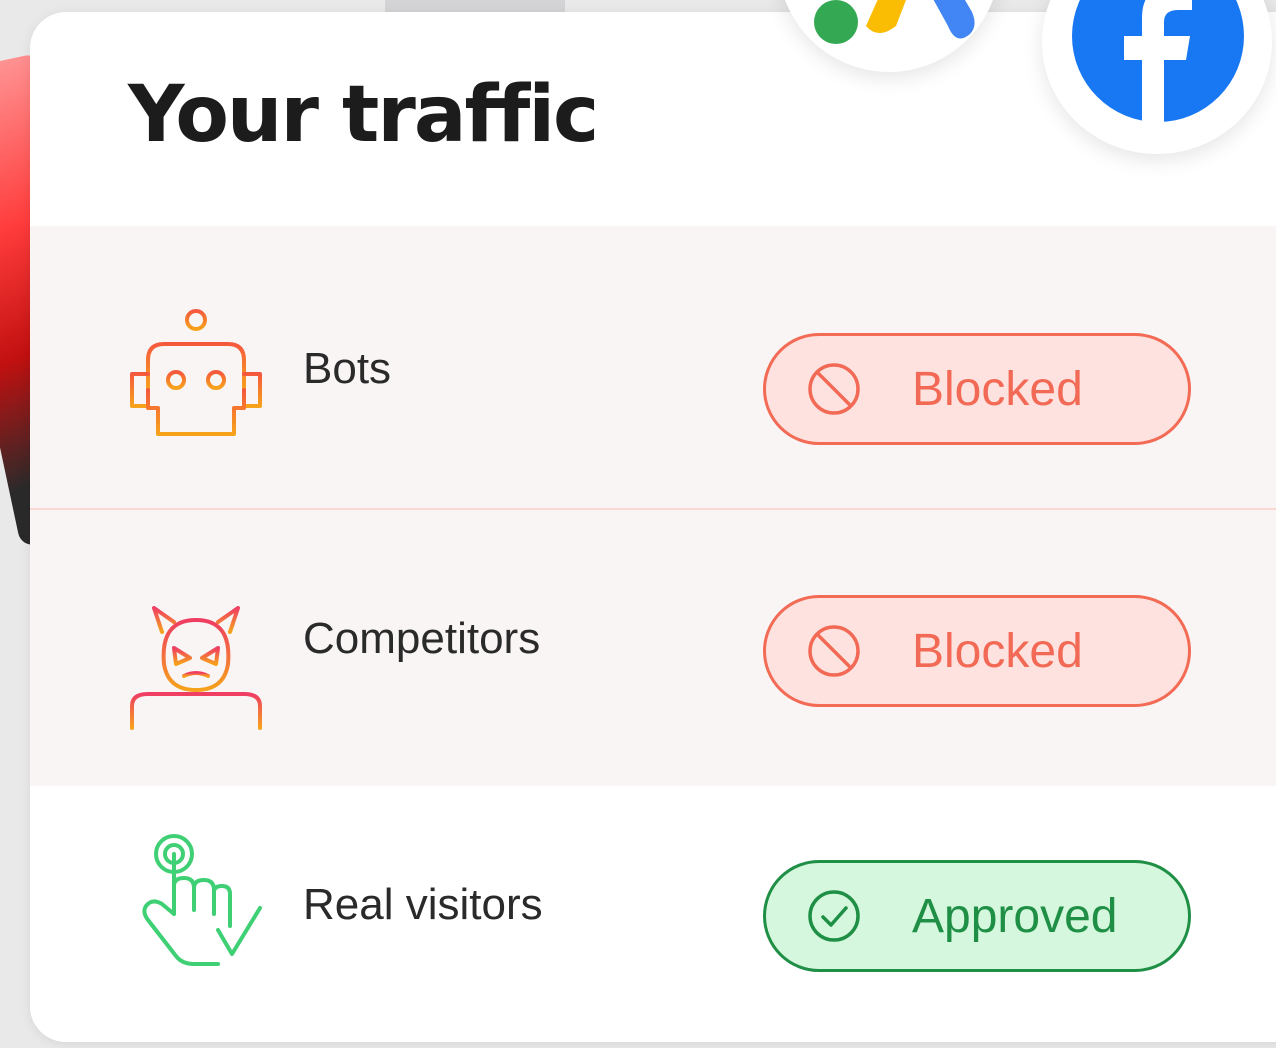 Image resolution: width=1276 pixels, height=1048 pixels. I want to click on robot-icon, so click(196, 376).